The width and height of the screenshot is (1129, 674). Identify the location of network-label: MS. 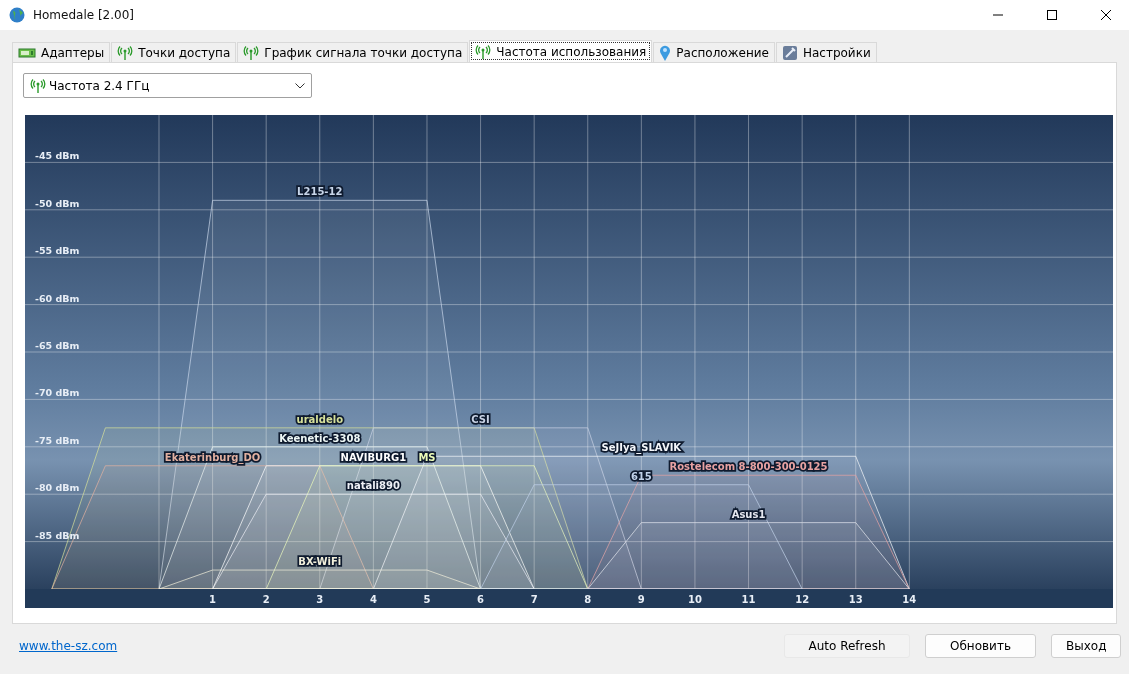
(427, 457).